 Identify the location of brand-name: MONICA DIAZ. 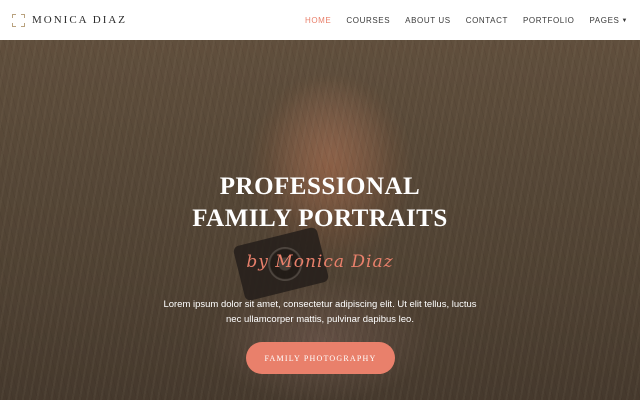
(80, 20).